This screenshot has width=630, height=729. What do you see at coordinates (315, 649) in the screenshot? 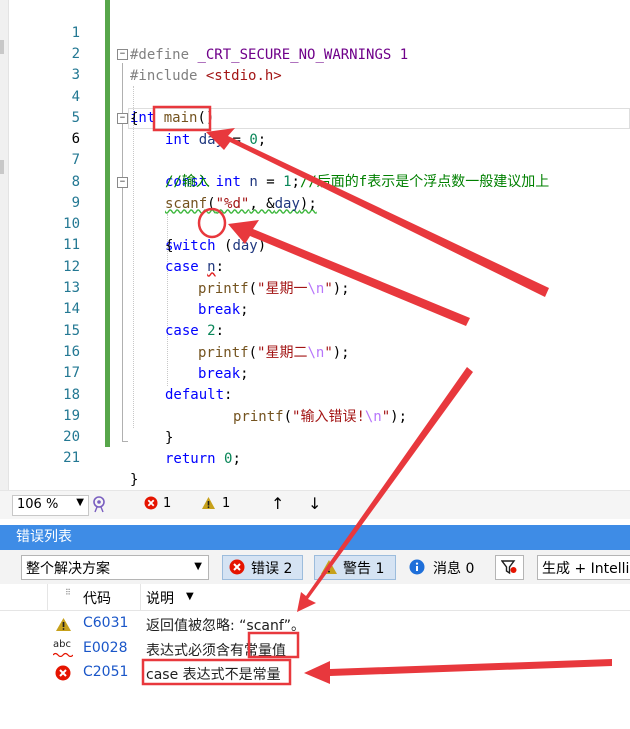
I see `error-row: abc E0028 表达式必须含有常量值` at bounding box center [315, 649].